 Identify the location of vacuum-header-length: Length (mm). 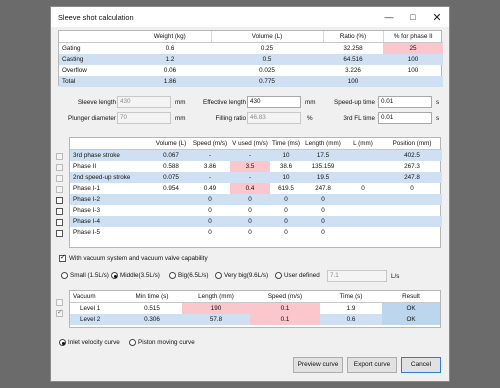
(216, 297).